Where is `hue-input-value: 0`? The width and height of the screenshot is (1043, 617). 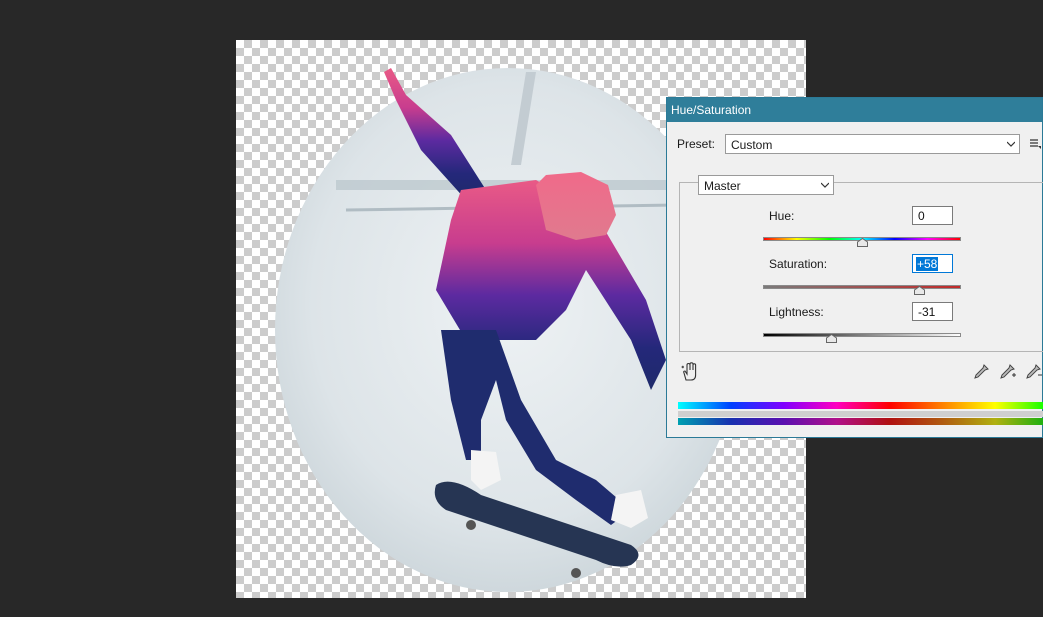
hue-input-value: 0 is located at coordinates (921, 216).